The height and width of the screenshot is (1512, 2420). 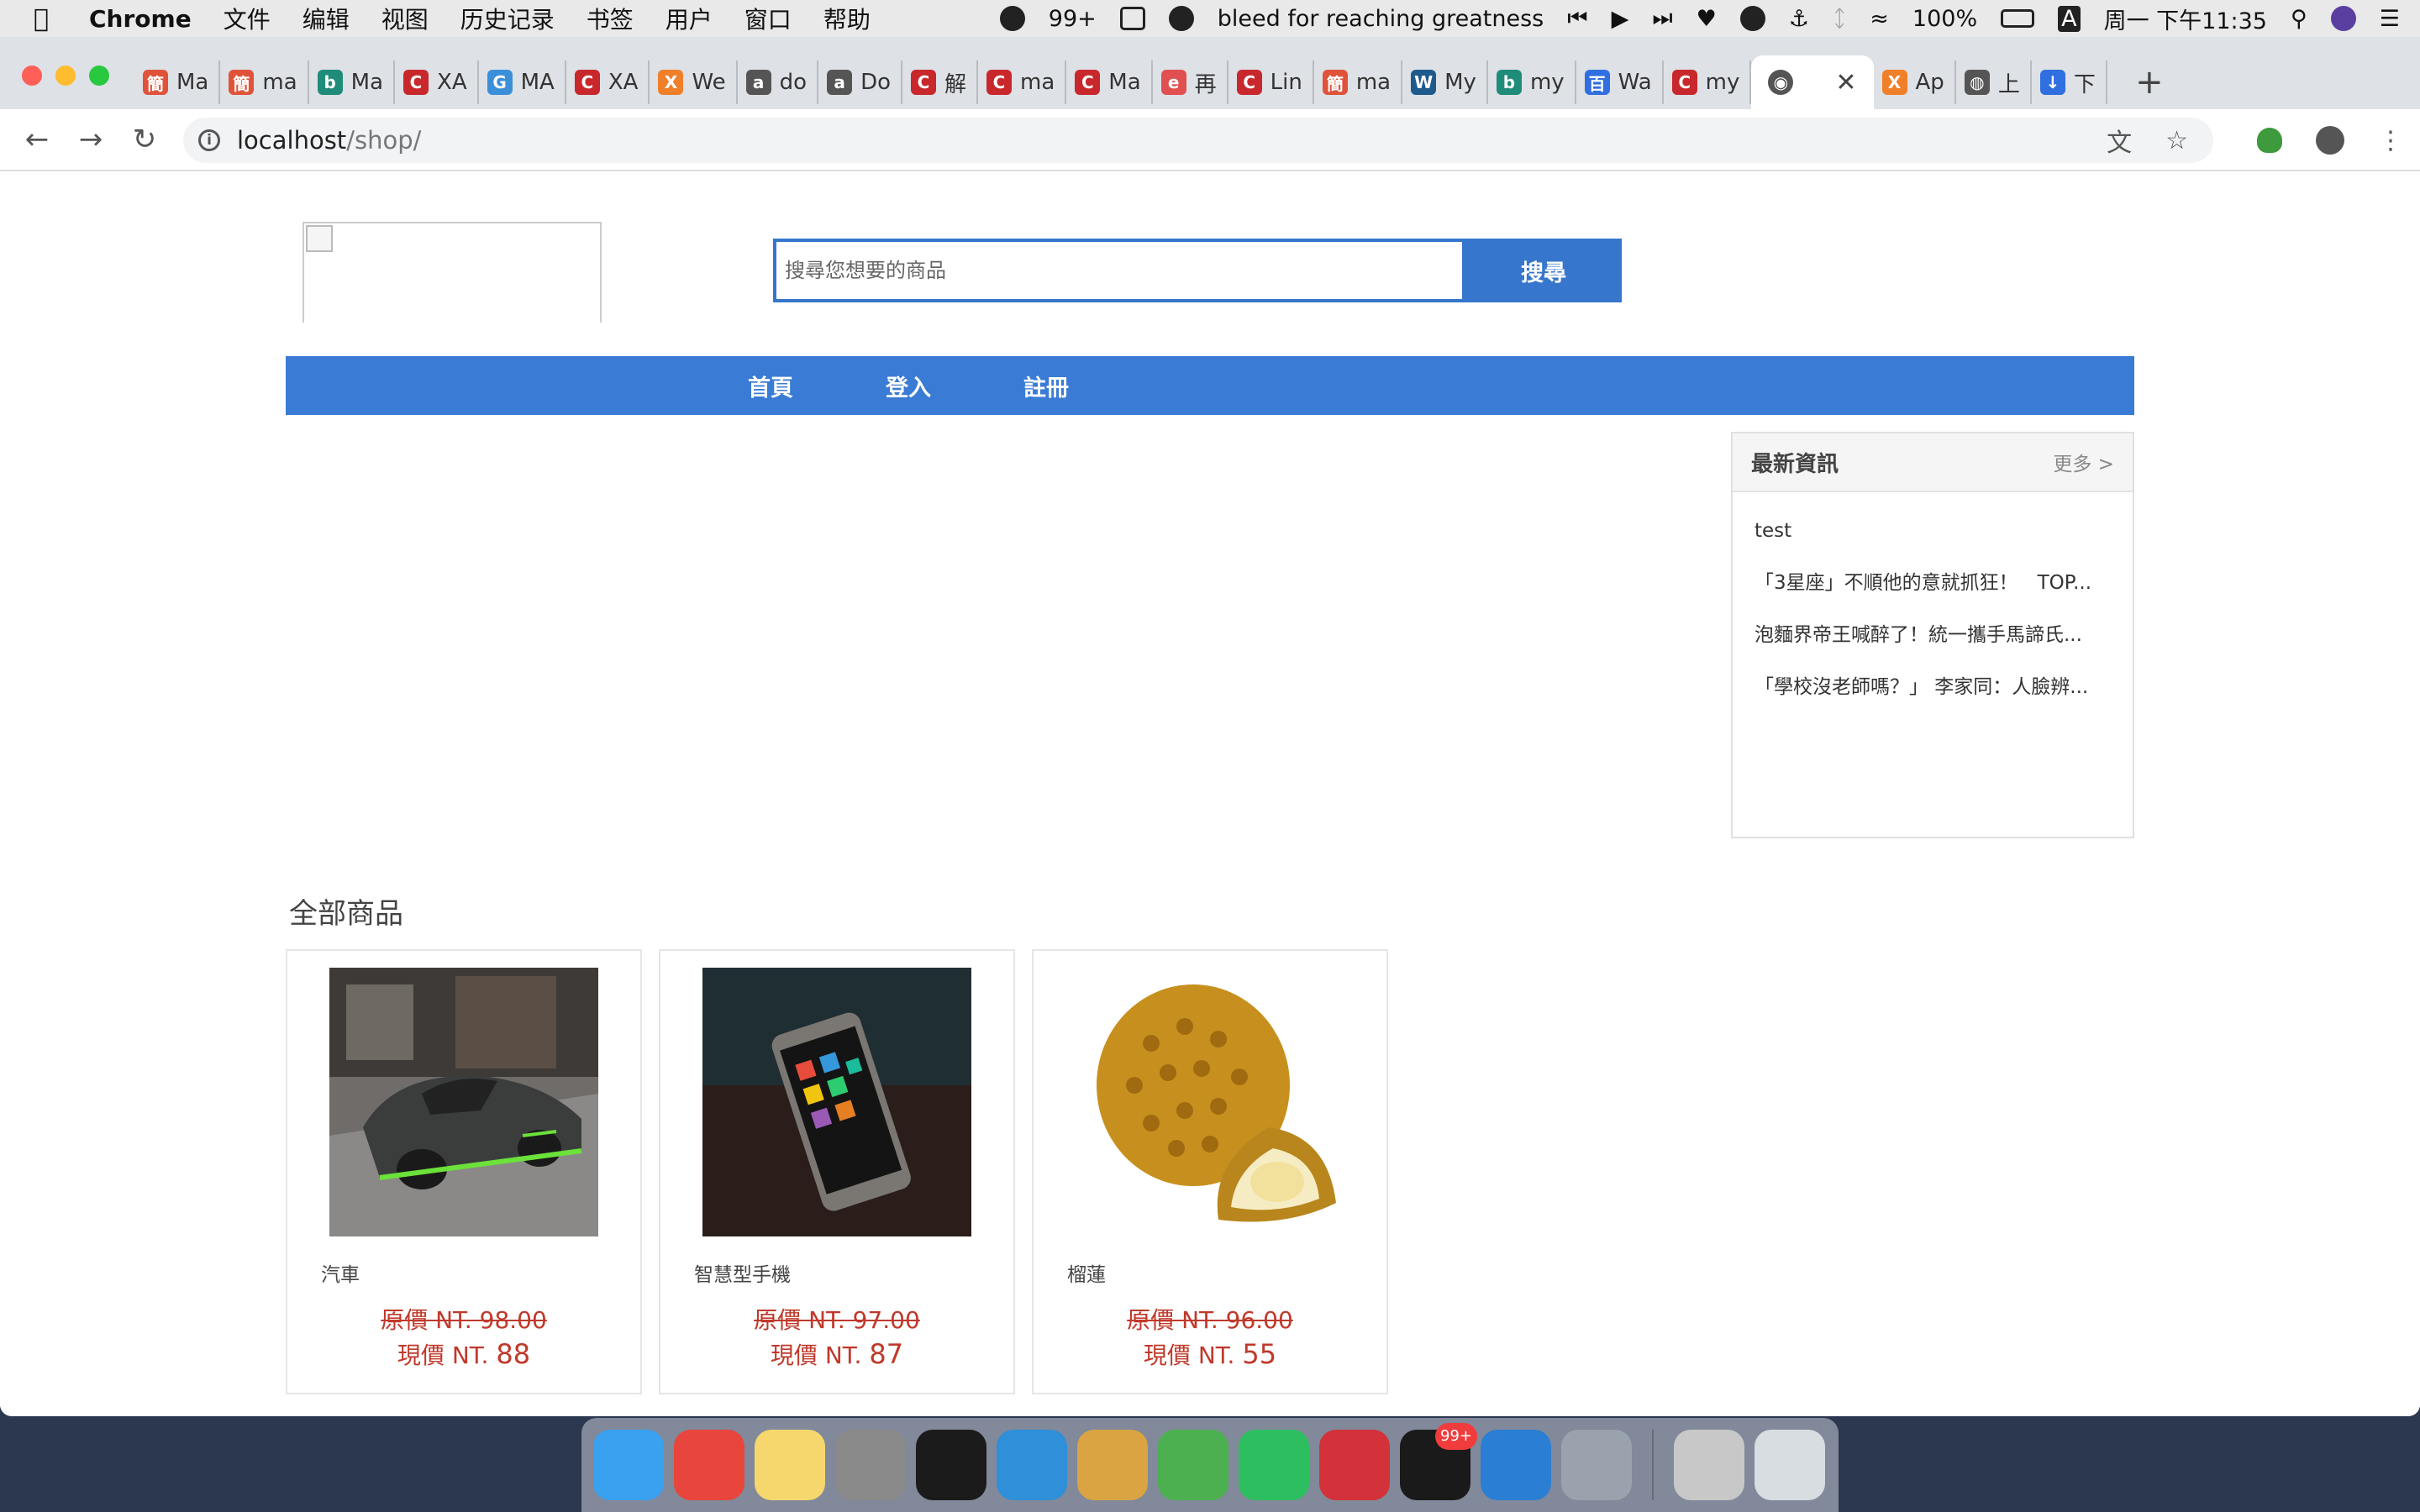 I want to click on close-window-button, so click(x=32, y=76).